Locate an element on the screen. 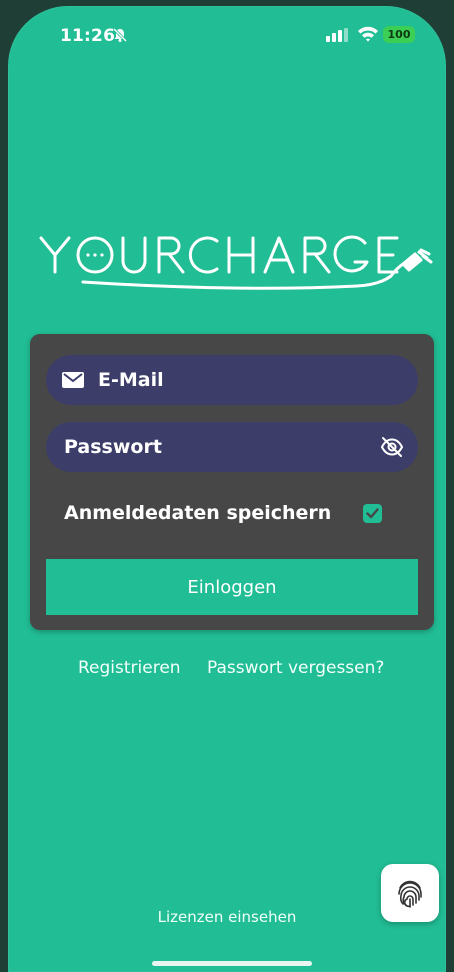  licenses-link: Lizenzen einsehen is located at coordinates (227, 917).